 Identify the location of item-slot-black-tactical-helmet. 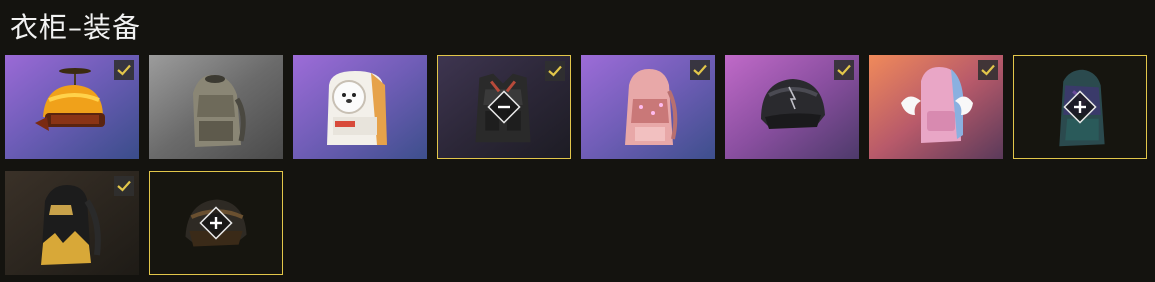
(792, 107).